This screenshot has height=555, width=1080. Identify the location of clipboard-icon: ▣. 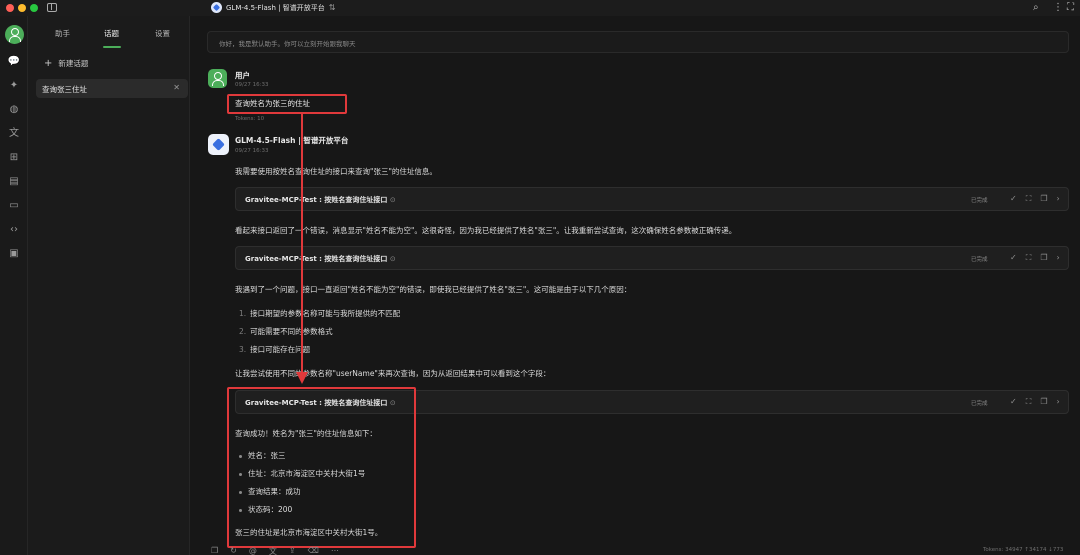
(14, 254).